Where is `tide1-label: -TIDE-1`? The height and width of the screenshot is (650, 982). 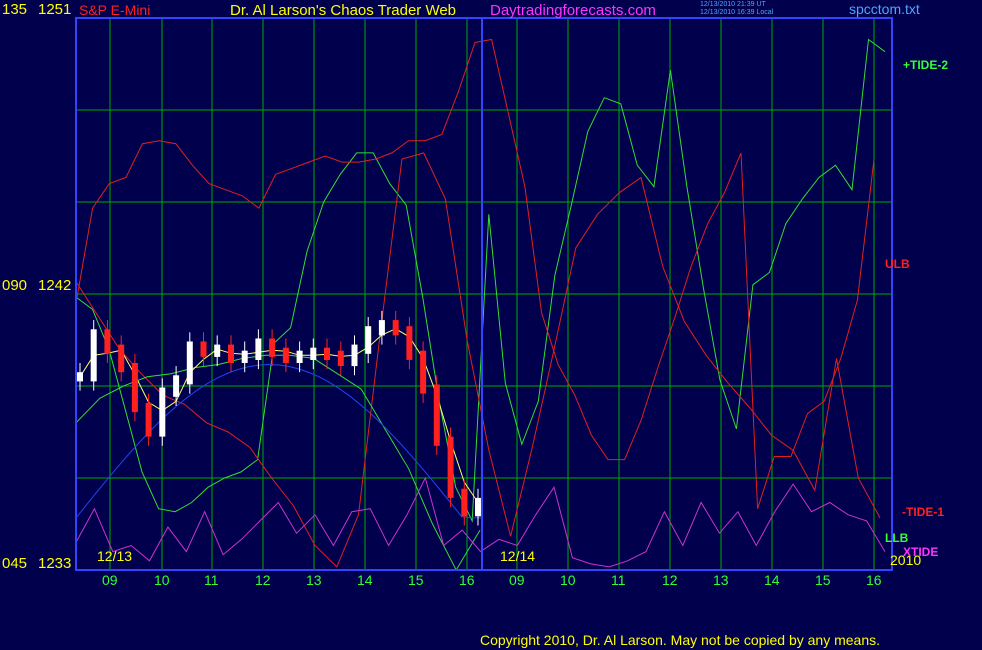 tide1-label: -TIDE-1 is located at coordinates (923, 512).